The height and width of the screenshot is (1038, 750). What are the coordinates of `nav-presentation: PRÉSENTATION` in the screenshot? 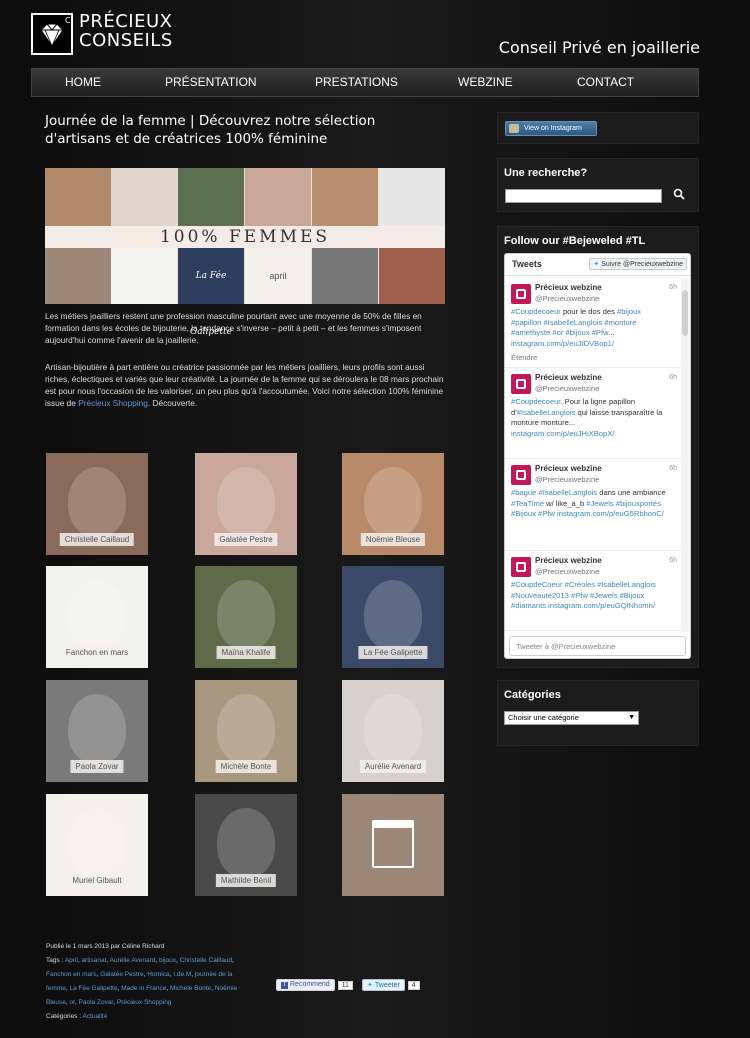 It's located at (211, 82).